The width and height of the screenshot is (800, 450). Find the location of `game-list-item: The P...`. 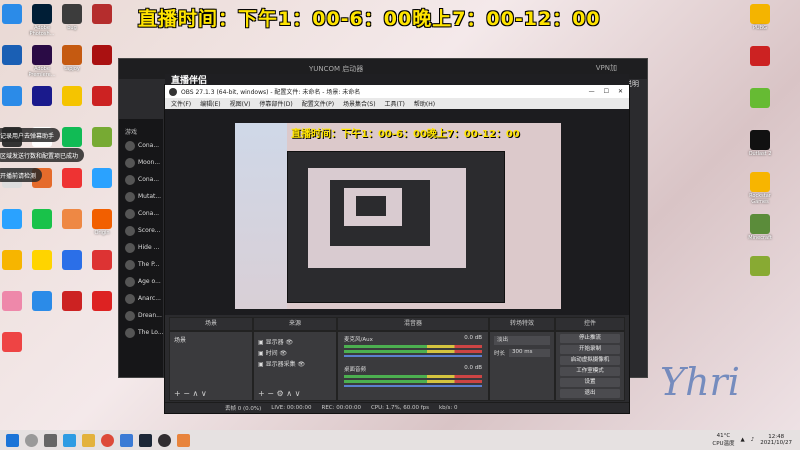

game-list-item: The P... is located at coordinates (145, 264).